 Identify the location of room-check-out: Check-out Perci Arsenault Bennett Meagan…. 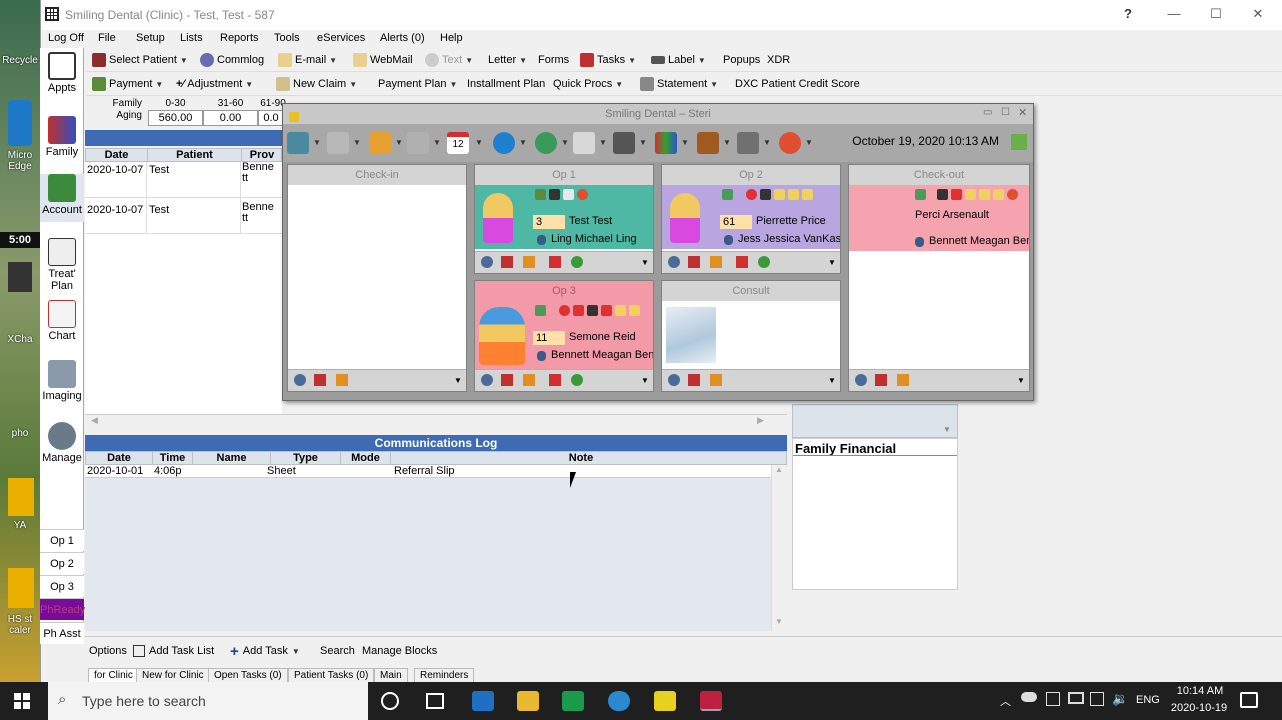
(939, 278).